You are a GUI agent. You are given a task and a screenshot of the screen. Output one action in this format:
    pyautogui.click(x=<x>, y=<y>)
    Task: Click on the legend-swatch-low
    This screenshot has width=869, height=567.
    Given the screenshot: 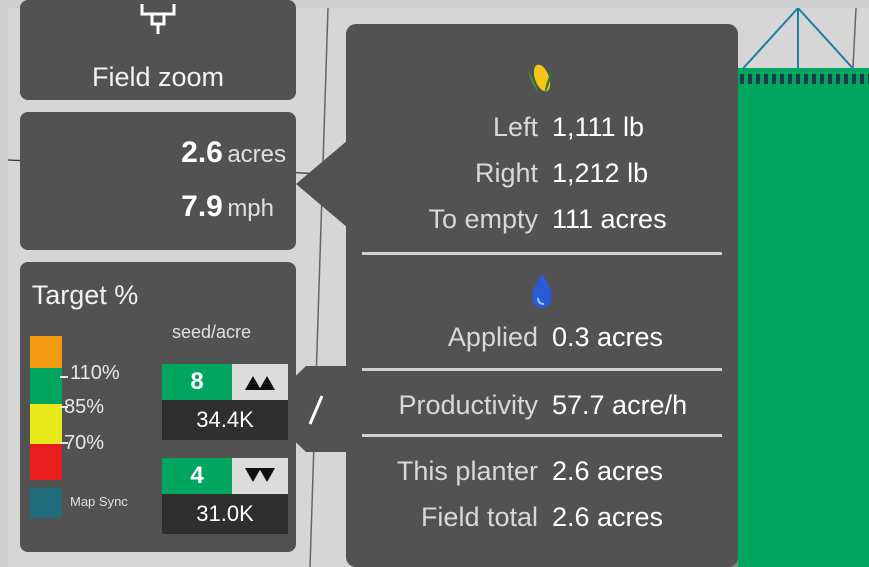 What is the action you would take?
    pyautogui.click(x=46, y=424)
    